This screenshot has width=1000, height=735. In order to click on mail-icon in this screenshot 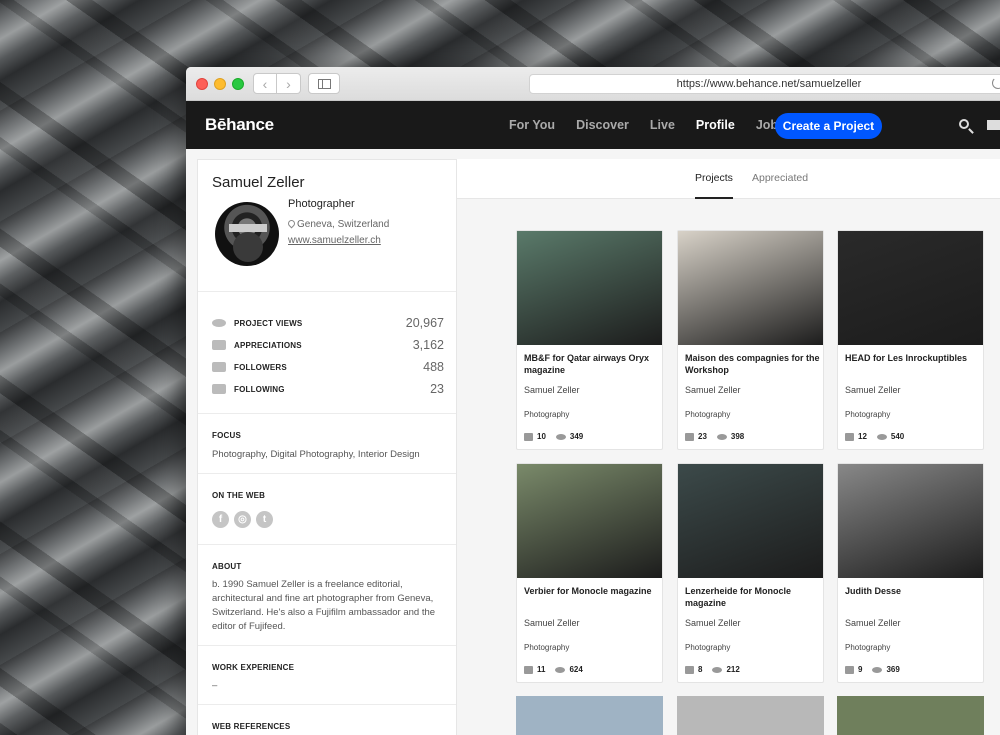, I will do `click(993, 125)`.